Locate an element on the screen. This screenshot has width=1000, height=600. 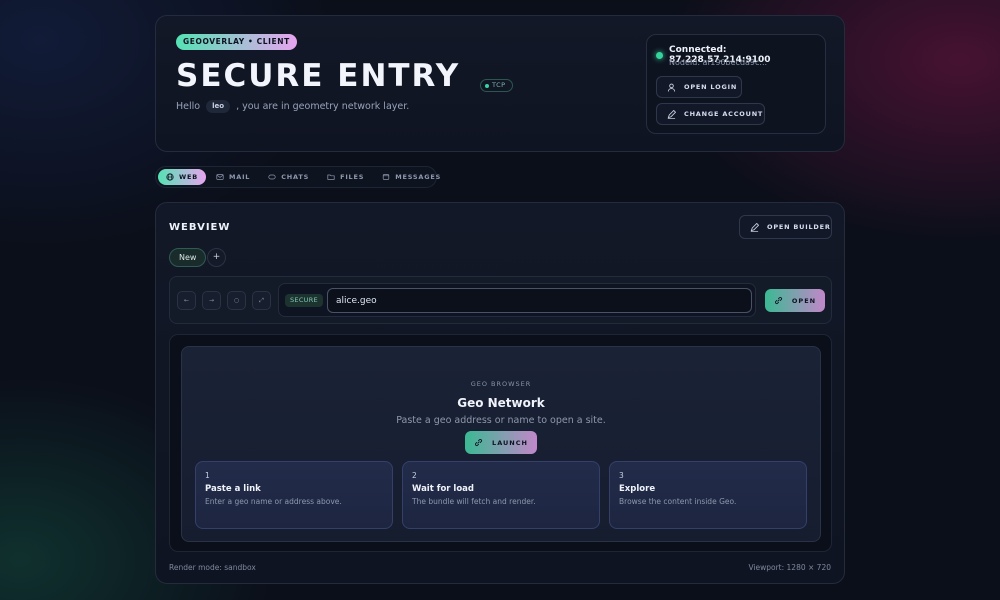
viewport-size: Viewport: 1280 × 720 is located at coordinates (789, 567).